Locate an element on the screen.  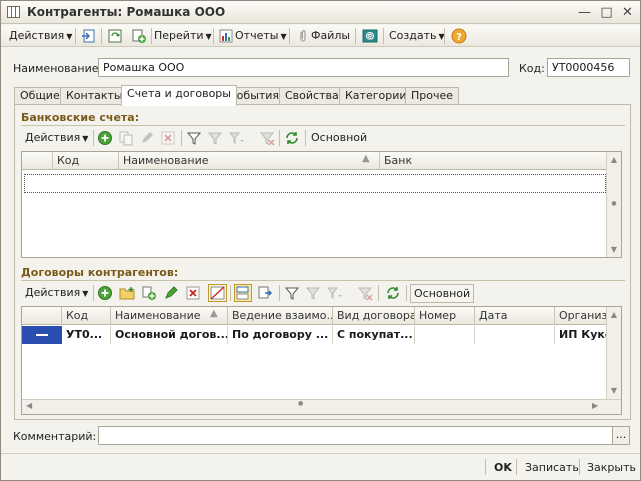
bank-main-button: Основной is located at coordinates (339, 138).